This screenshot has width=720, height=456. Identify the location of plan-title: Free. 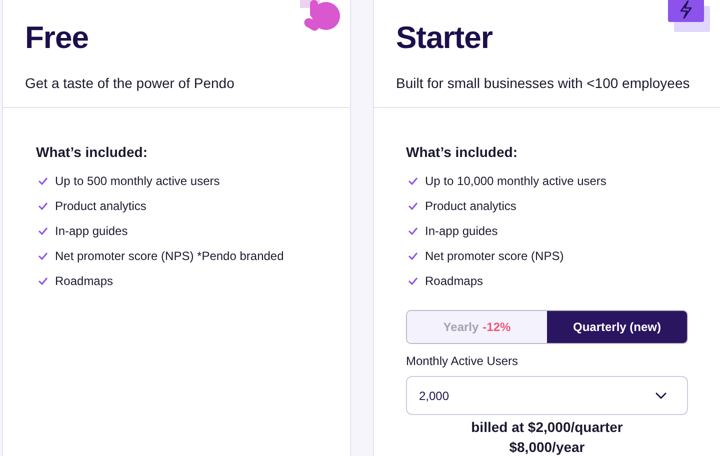
(57, 38).